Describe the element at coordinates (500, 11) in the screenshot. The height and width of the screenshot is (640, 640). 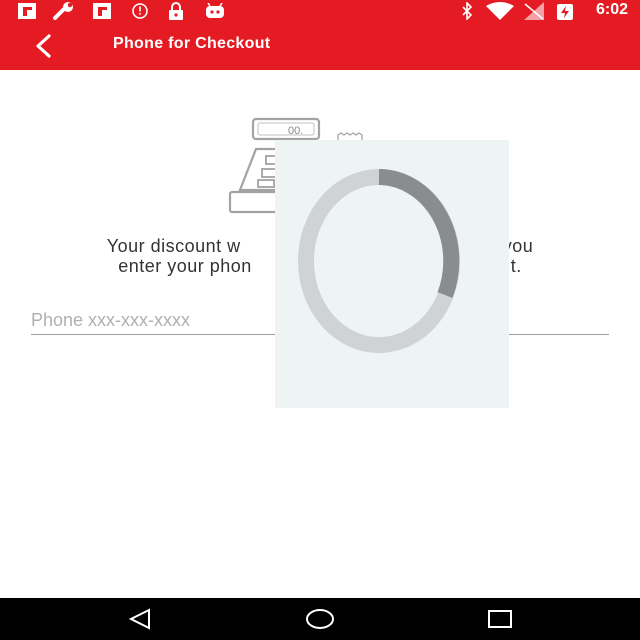
I see `wifi-icon` at that location.